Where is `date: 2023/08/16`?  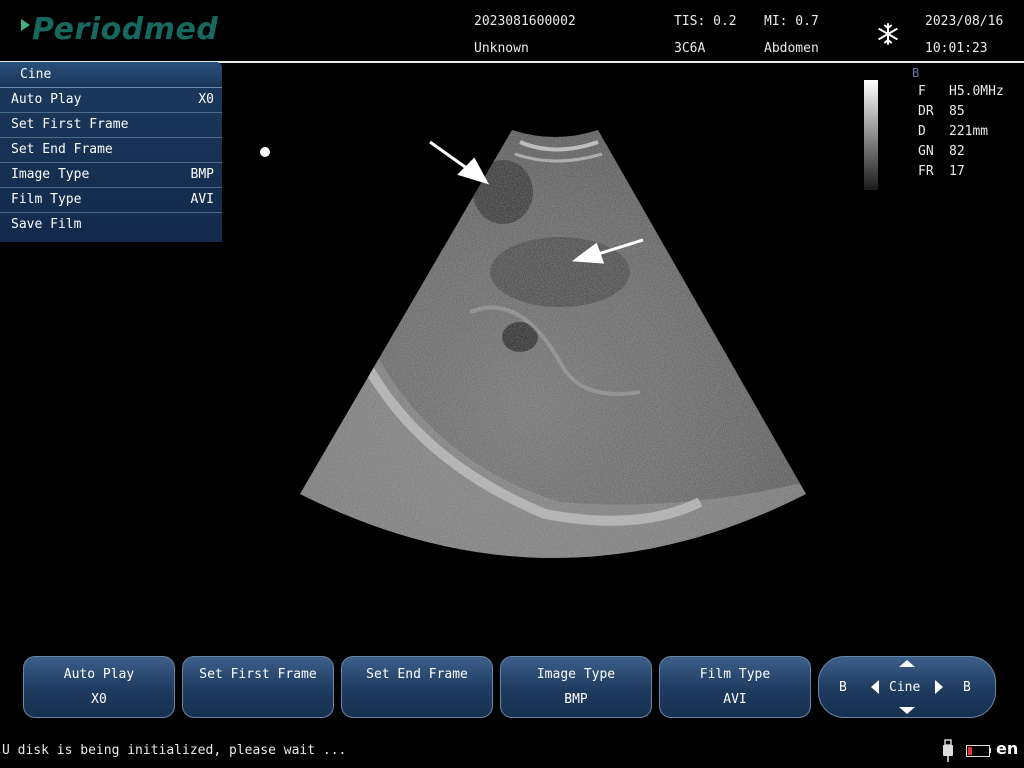 date: 2023/08/16 is located at coordinates (964, 21).